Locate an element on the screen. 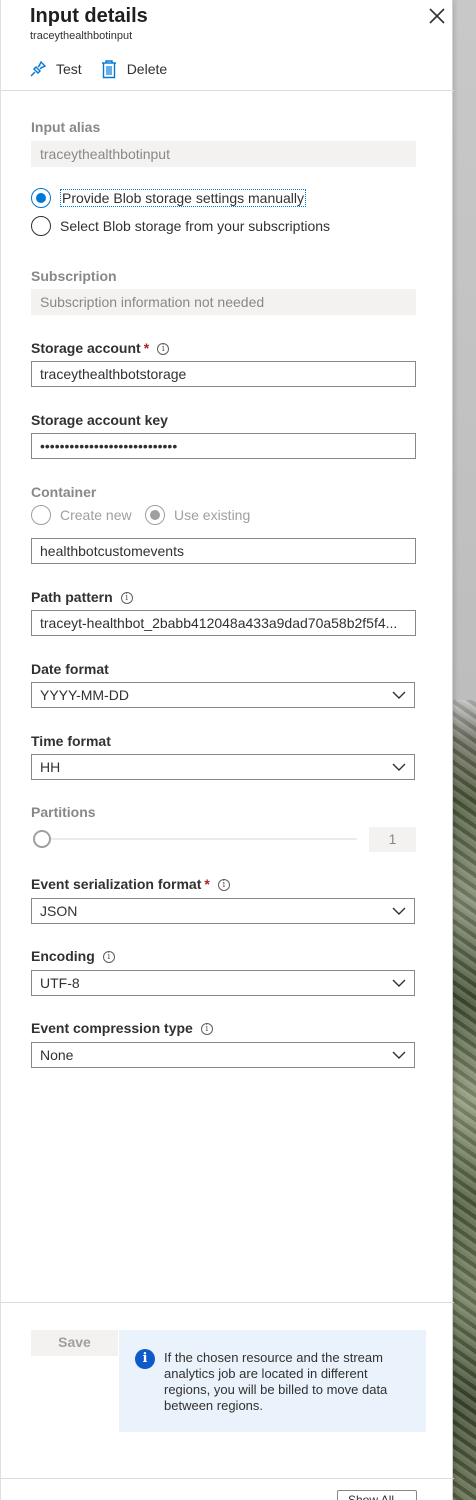 The height and width of the screenshot is (1500, 476). test-label: Test is located at coordinates (69, 69).